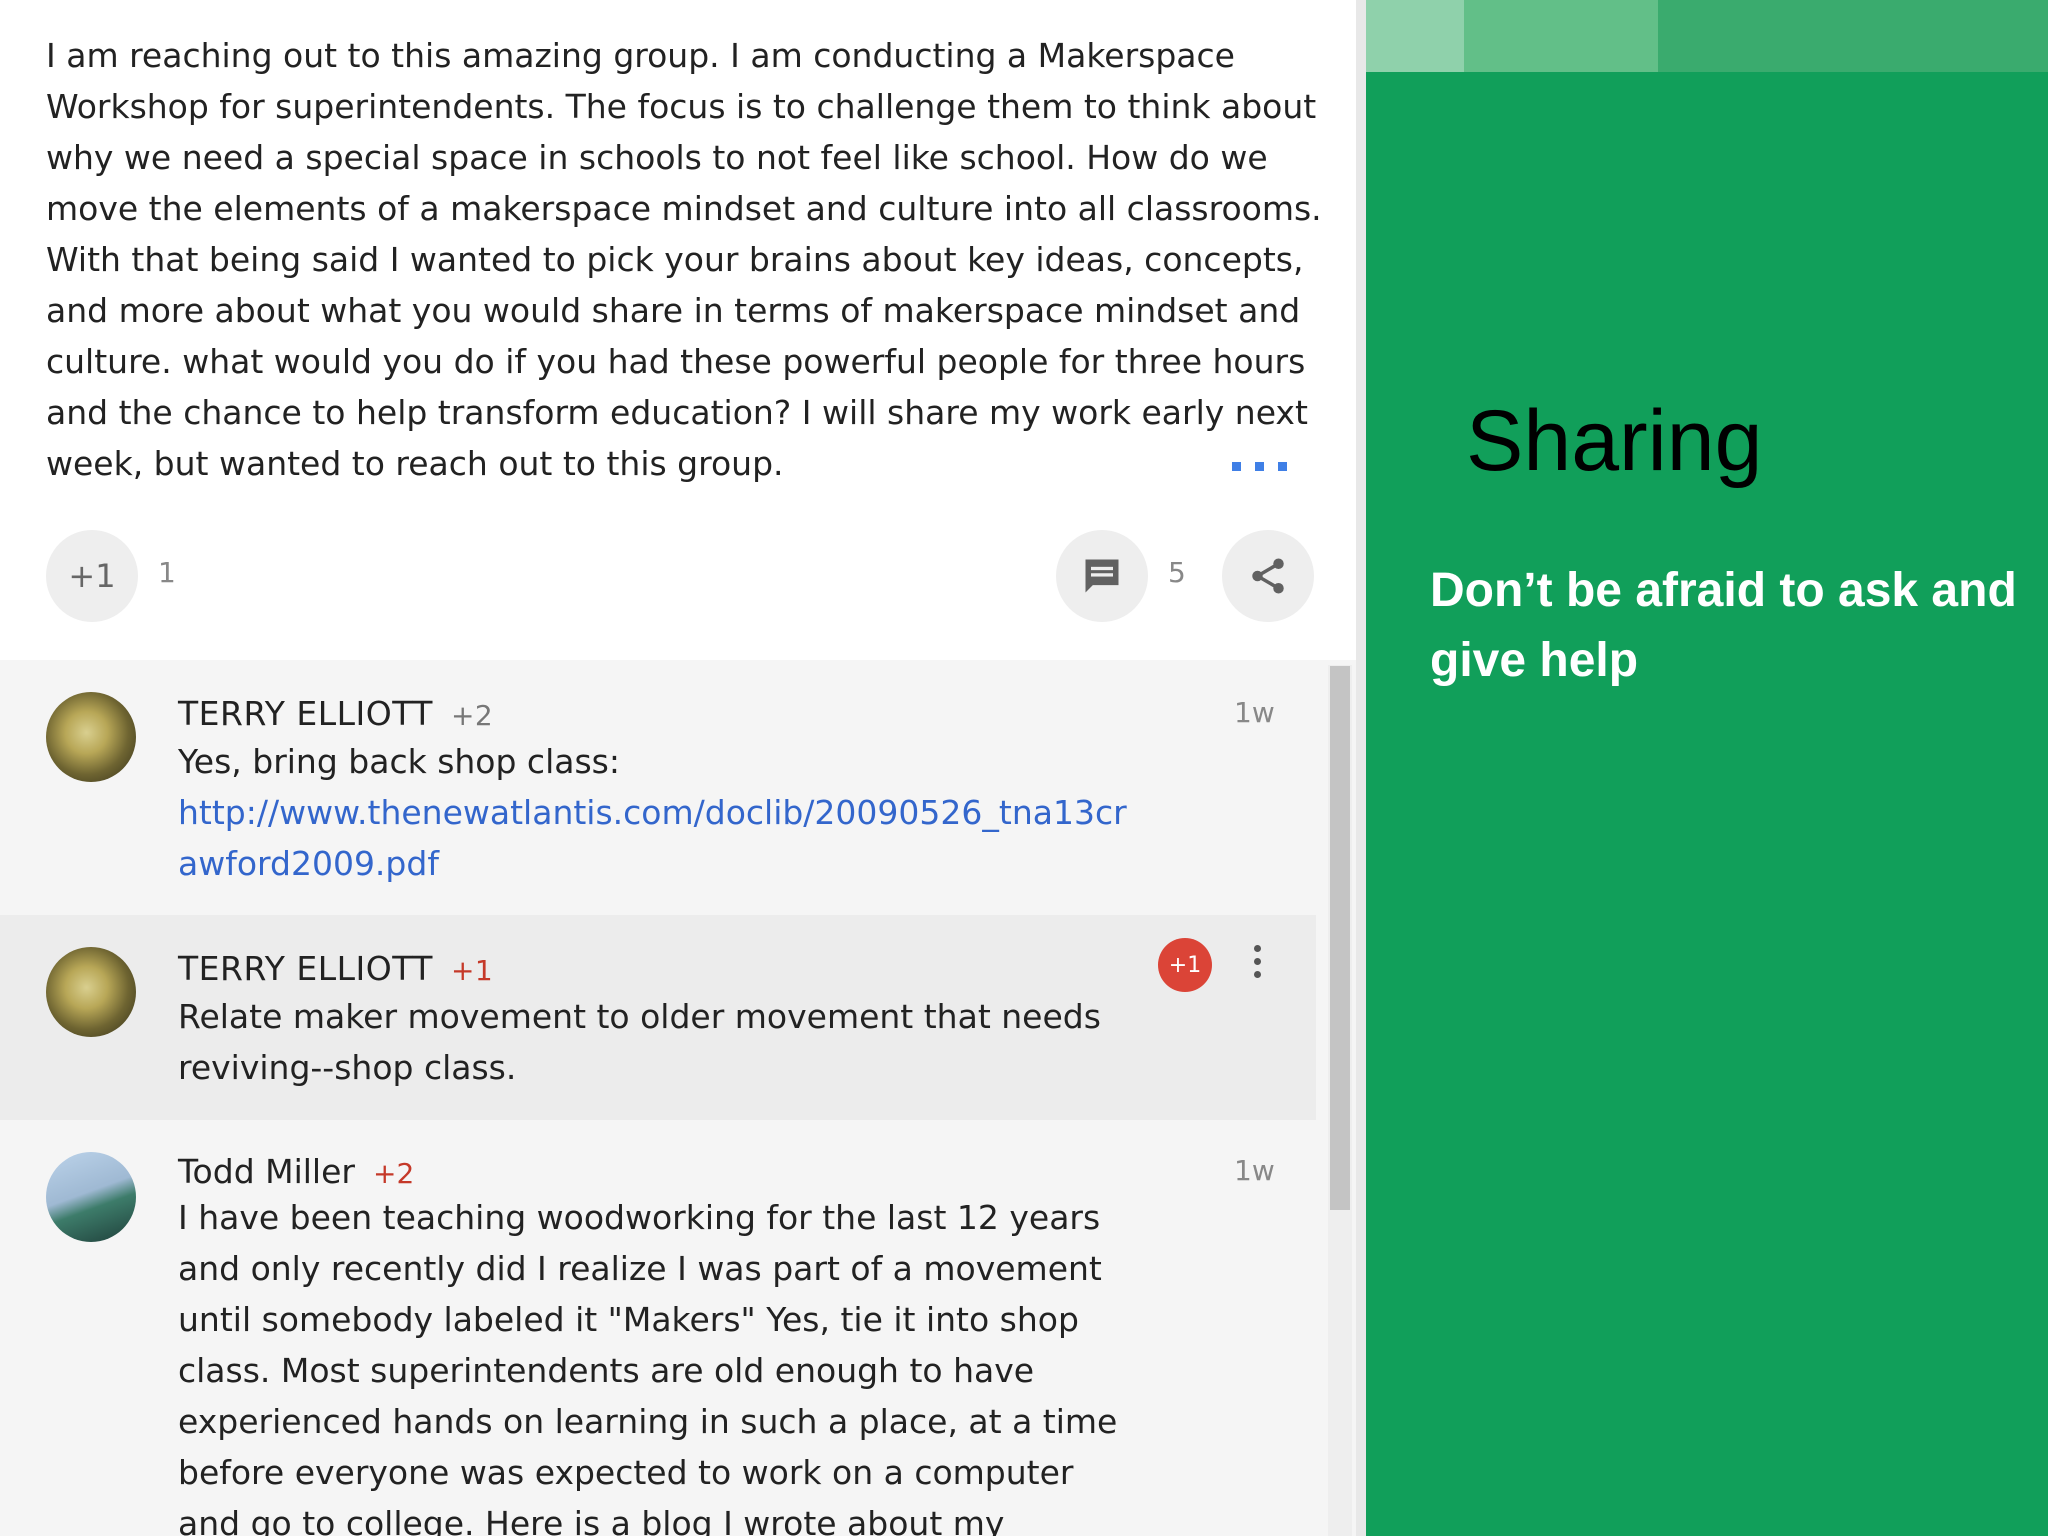 The image size is (2048, 1536). What do you see at coordinates (1340, 938) in the screenshot?
I see `scrollbar-thumb` at bounding box center [1340, 938].